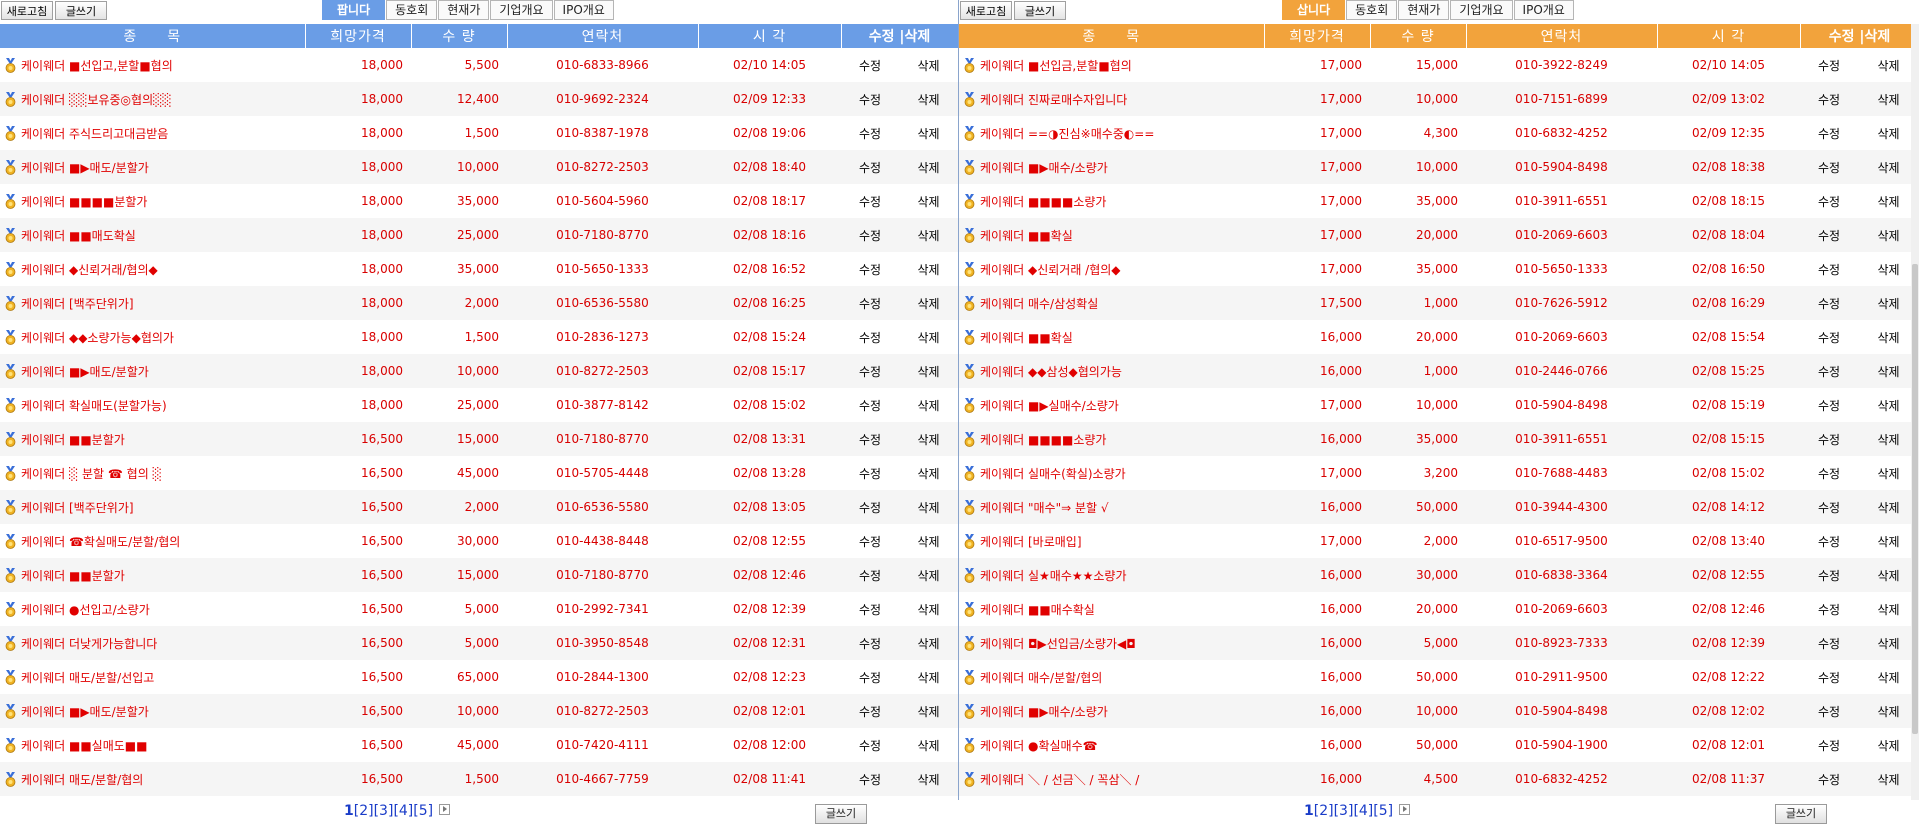 The width and height of the screenshot is (1919, 829). Describe the element at coordinates (1040, 10) in the screenshot. I see `buy-write-button: 글쓰기` at that location.